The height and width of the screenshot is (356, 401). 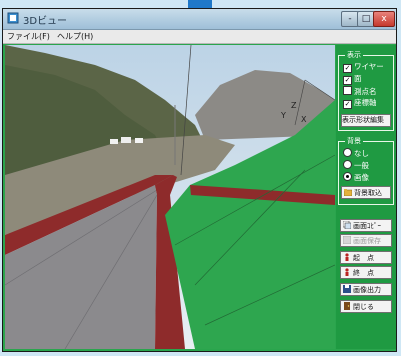 I want to click on axis-y-label: Y, so click(x=283, y=115).